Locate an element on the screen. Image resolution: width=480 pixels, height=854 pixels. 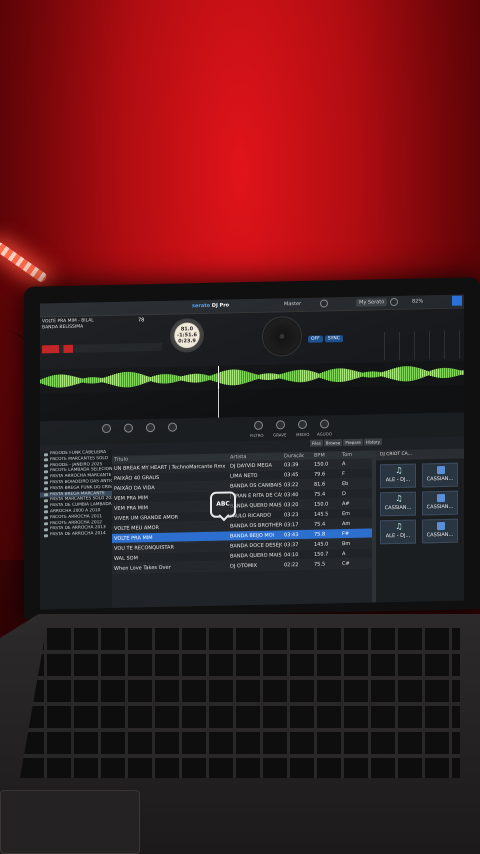
music-note-icon: ♫ is located at coordinates (399, 498).